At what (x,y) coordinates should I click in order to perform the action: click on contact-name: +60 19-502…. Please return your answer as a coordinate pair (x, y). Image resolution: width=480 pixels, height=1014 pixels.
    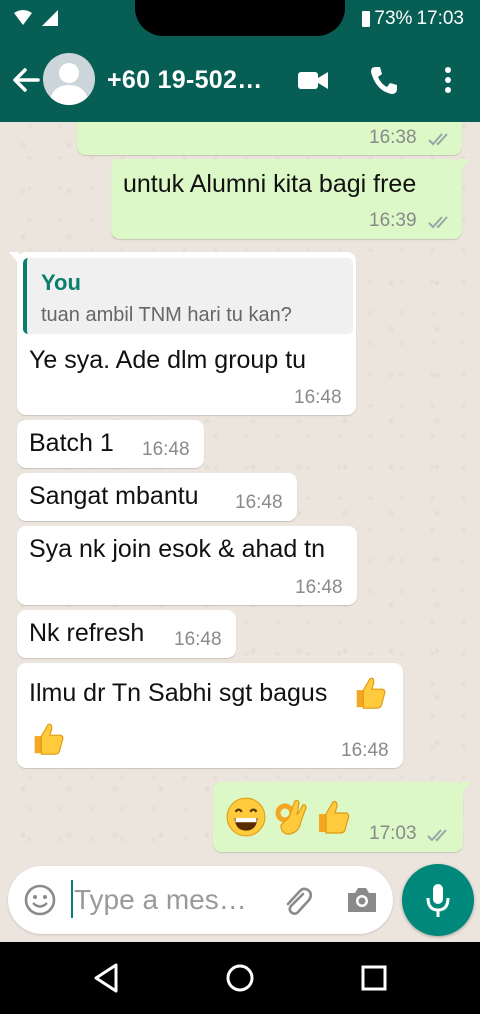
    Looking at the image, I should click on (185, 80).